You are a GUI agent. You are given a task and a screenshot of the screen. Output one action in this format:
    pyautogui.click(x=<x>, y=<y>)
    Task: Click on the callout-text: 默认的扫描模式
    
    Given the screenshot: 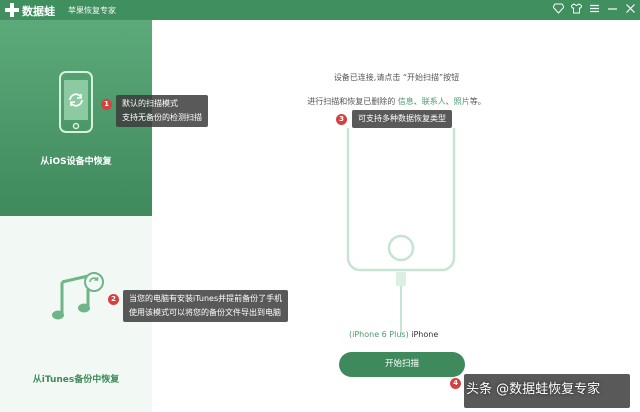 What is the action you would take?
    pyautogui.click(x=150, y=103)
    